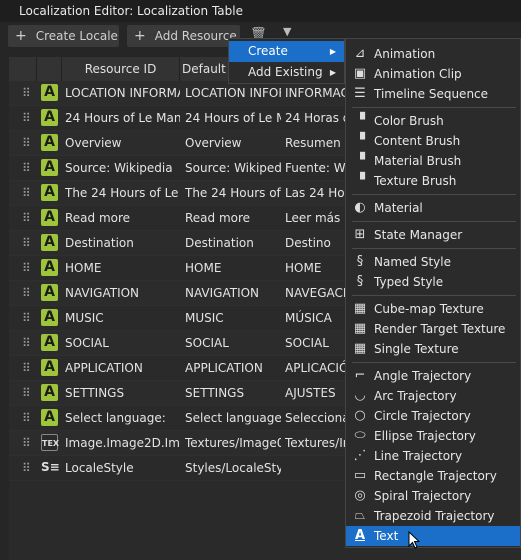 This screenshot has width=521, height=560. Describe the element at coordinates (433, 476) in the screenshot. I see `submenu-item-rectangle-trajectory: ▭ Rectangle Trajectory` at that location.